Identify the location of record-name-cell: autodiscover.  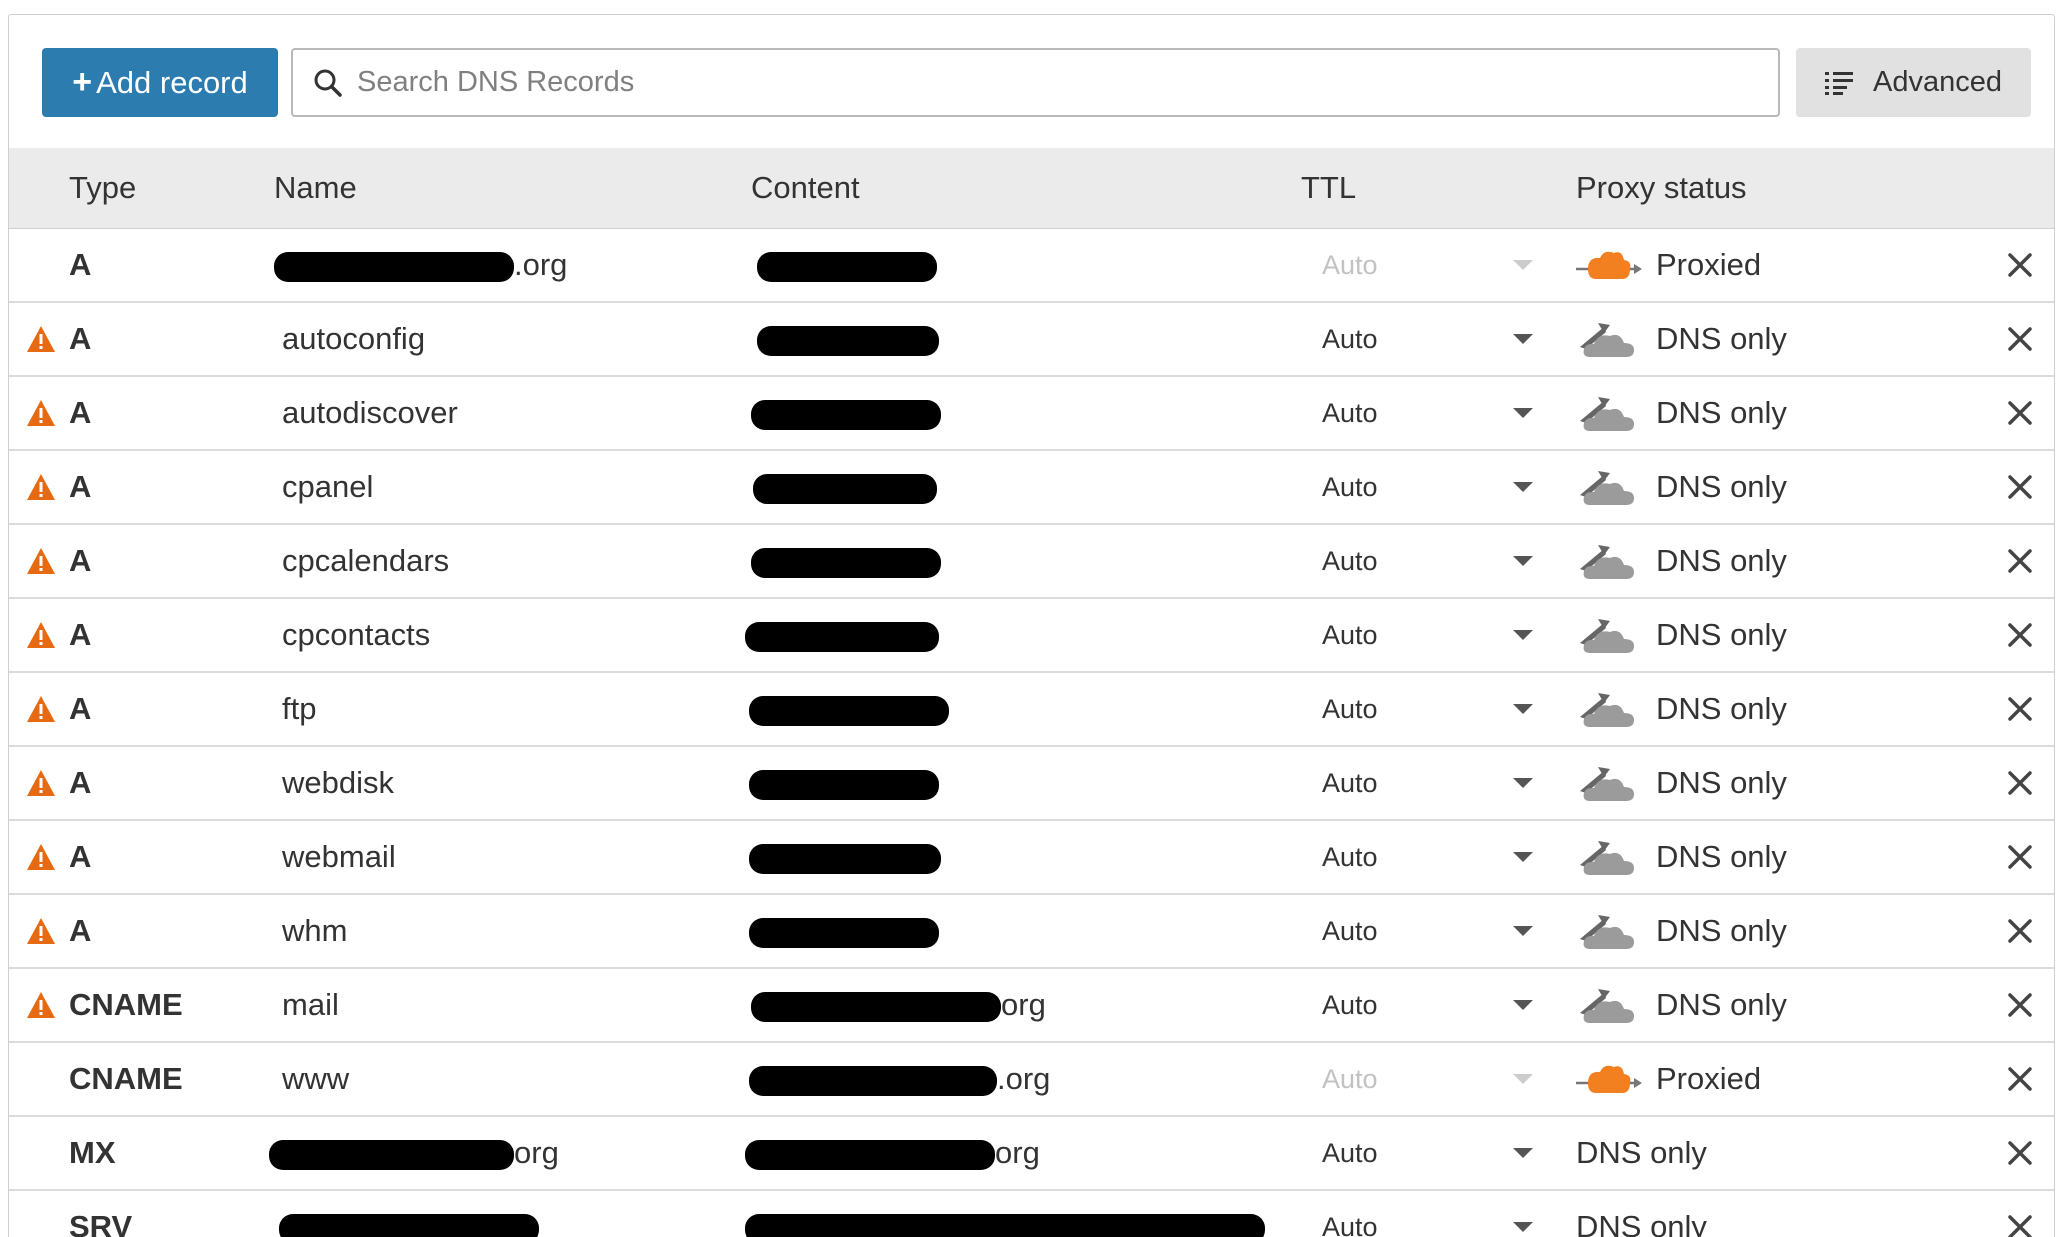
(370, 413).